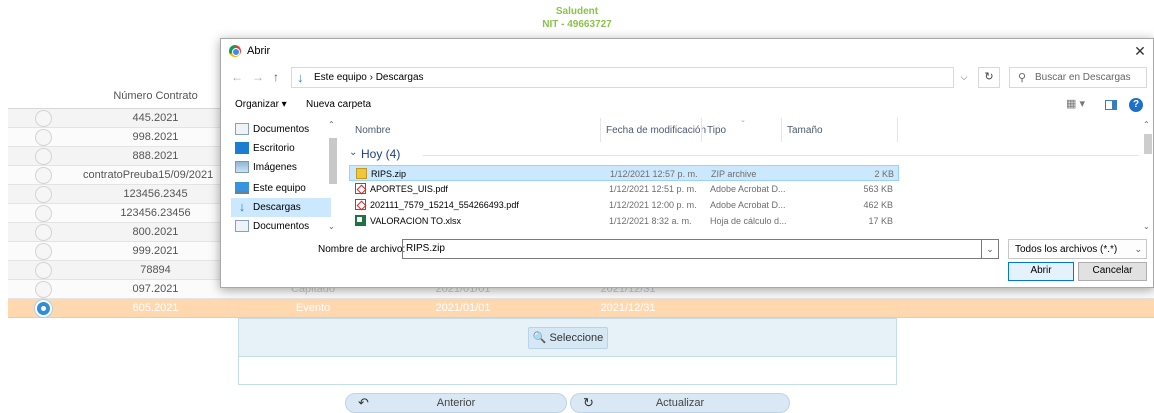 The height and width of the screenshot is (413, 1154). I want to click on column-header-name: Nombre, so click(373, 130).